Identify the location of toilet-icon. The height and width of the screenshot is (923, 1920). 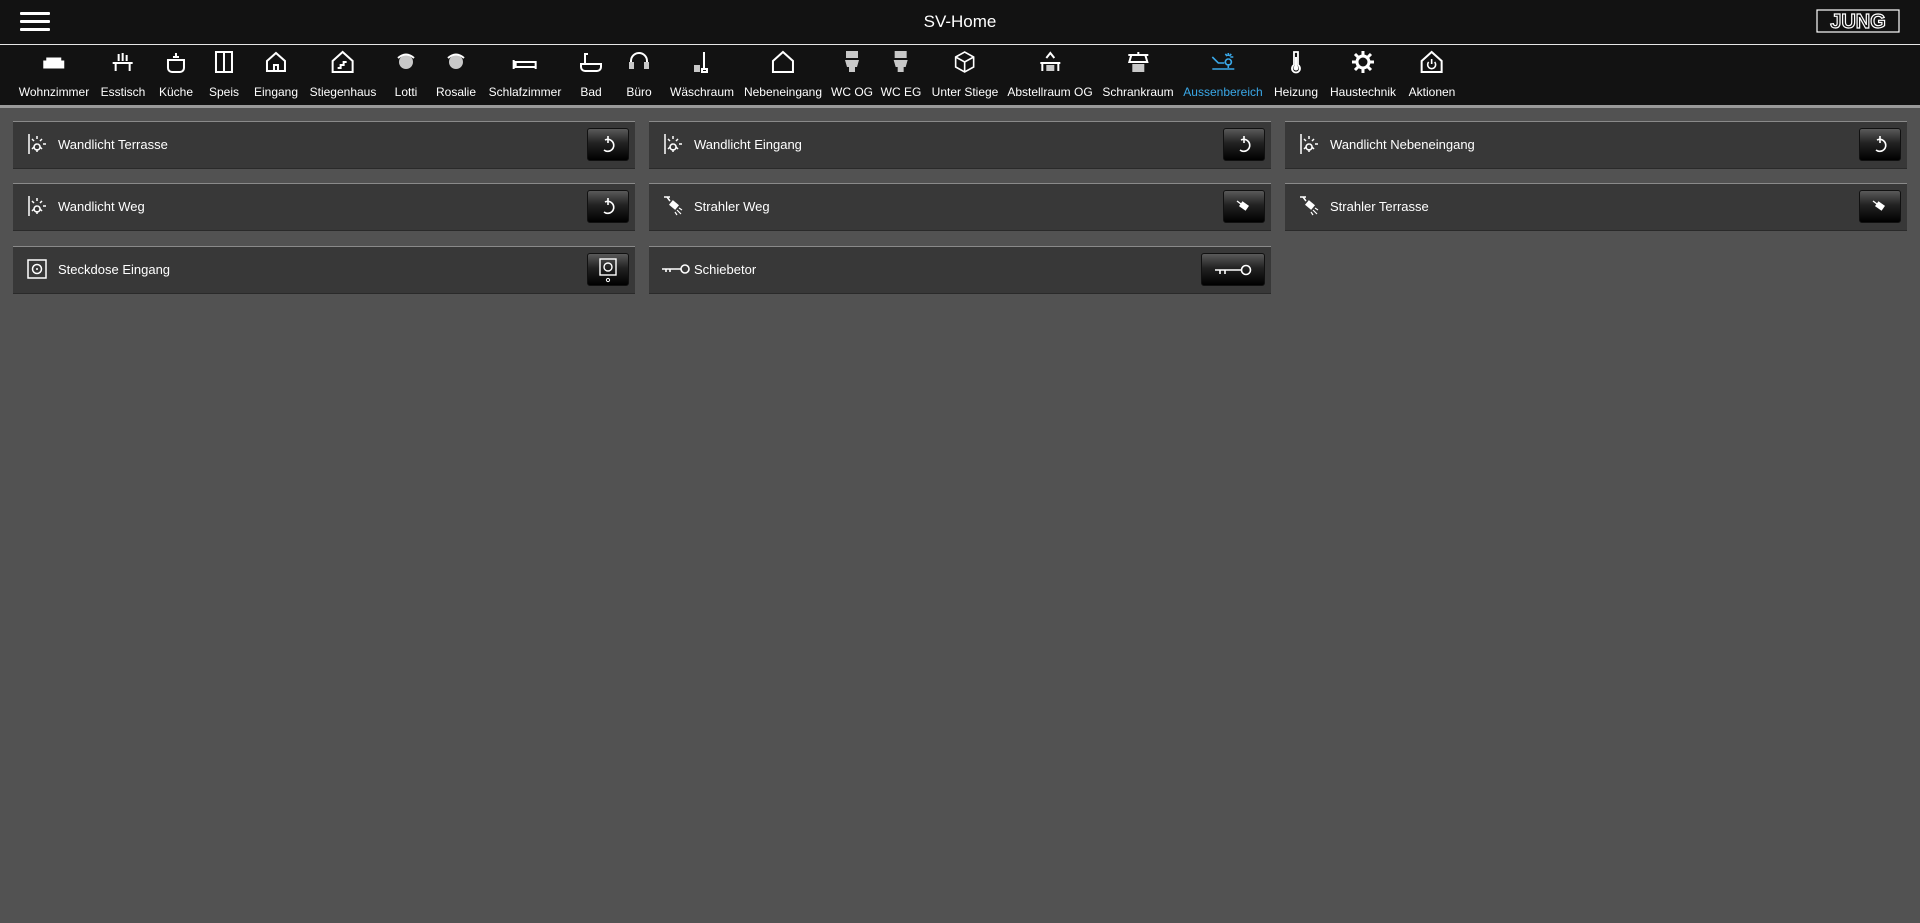
(900, 61).